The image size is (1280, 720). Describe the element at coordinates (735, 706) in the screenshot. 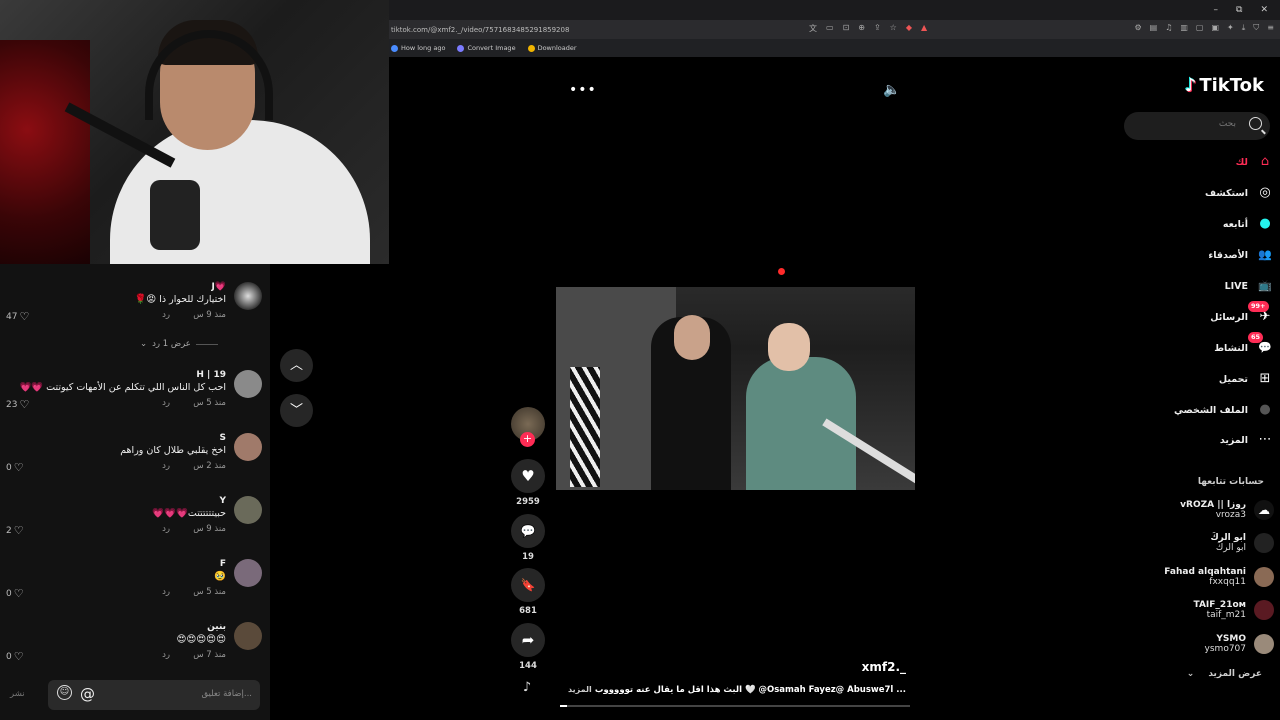

I see `video-progress` at that location.